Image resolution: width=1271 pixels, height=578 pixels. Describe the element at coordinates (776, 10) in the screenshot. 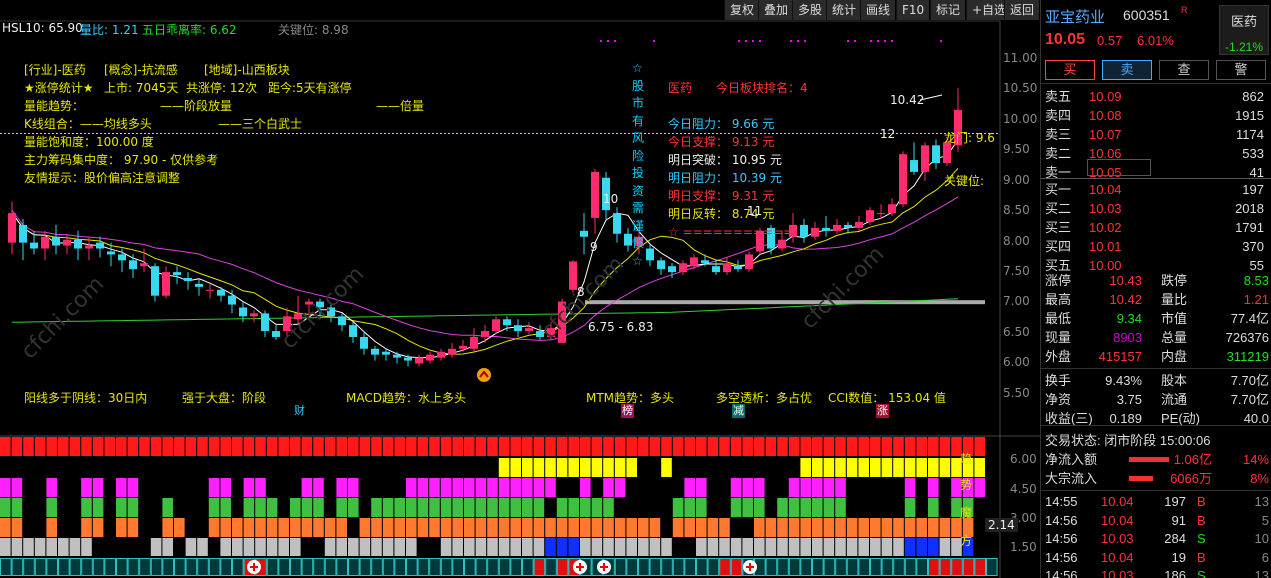

I see `overlay-button: 叠加` at that location.